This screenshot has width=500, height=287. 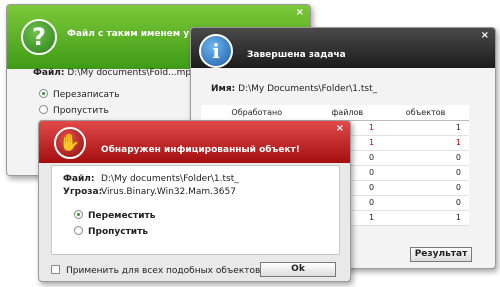 I want to click on dialog-title: Файл с таким именем у, so click(x=128, y=34).